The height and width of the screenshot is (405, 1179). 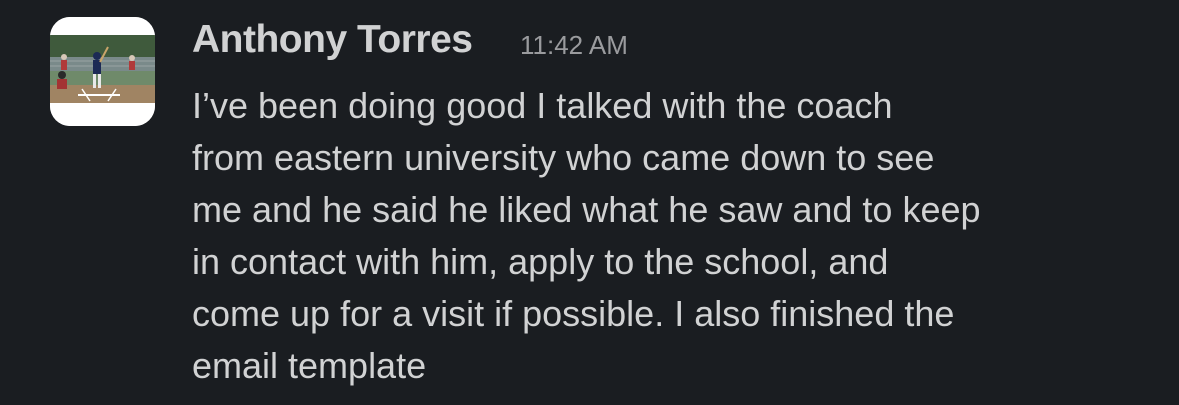 I want to click on sender-name: Anthony Torres, so click(x=332, y=40).